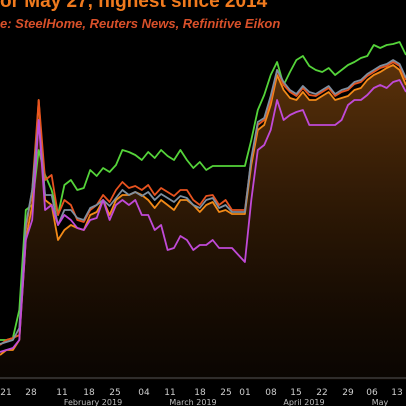 This screenshot has width=406, height=406. Describe the element at coordinates (144, 393) in the screenshot. I see `x-tick-label: 04` at that location.